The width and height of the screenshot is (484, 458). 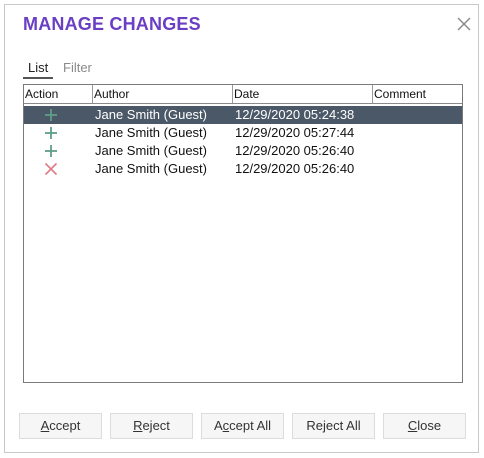 I want to click on close-button: Close, so click(x=424, y=426).